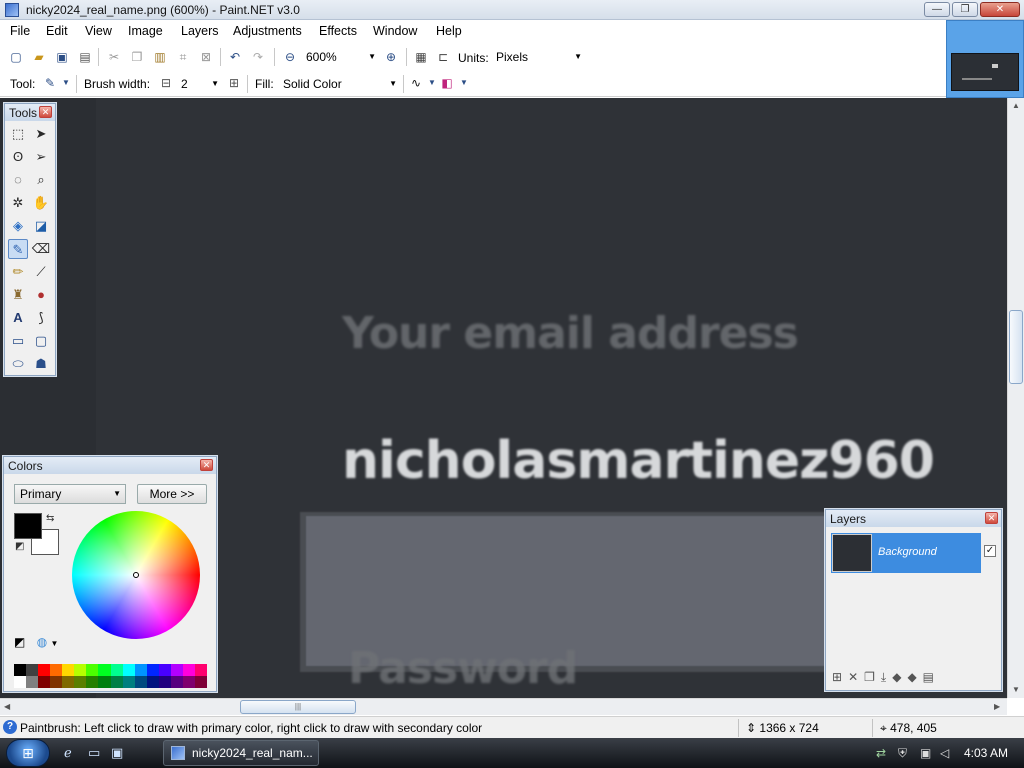 This screenshot has height=768, width=1024. What do you see at coordinates (18, 272) in the screenshot?
I see `pencil-icon: ✏` at bounding box center [18, 272].